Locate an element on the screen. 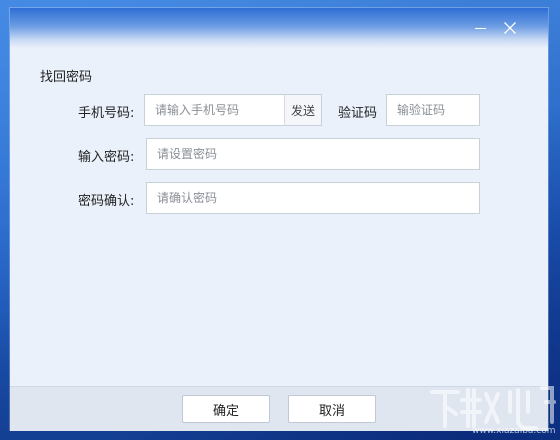  phone-input is located at coordinates (214, 110).